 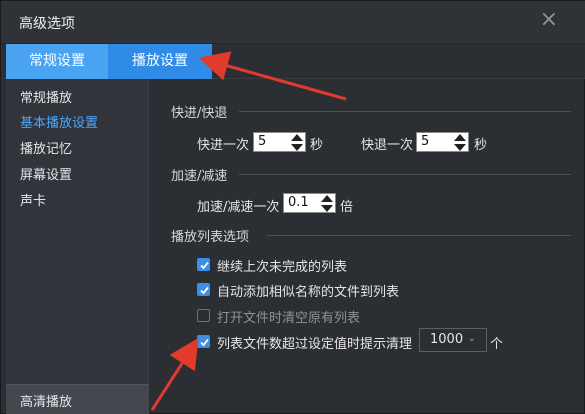 I want to click on option-resume-list-checkbox, so click(x=203, y=264).